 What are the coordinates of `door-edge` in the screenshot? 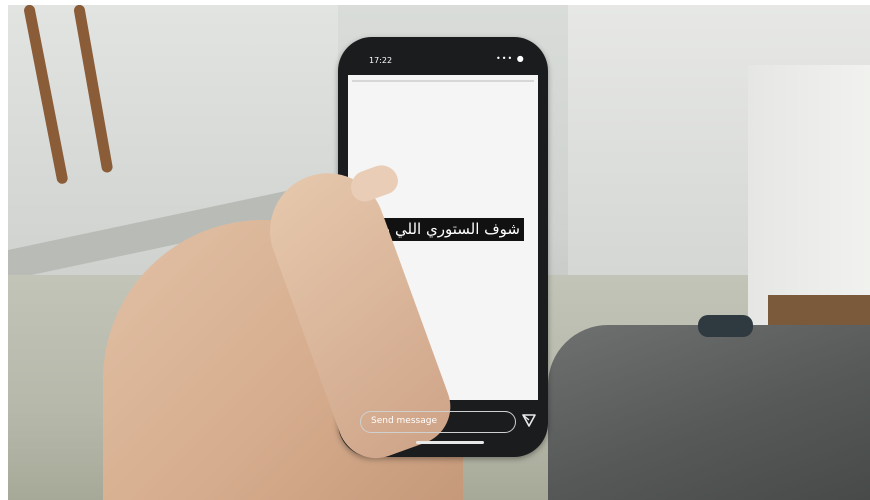 It's located at (819, 310).